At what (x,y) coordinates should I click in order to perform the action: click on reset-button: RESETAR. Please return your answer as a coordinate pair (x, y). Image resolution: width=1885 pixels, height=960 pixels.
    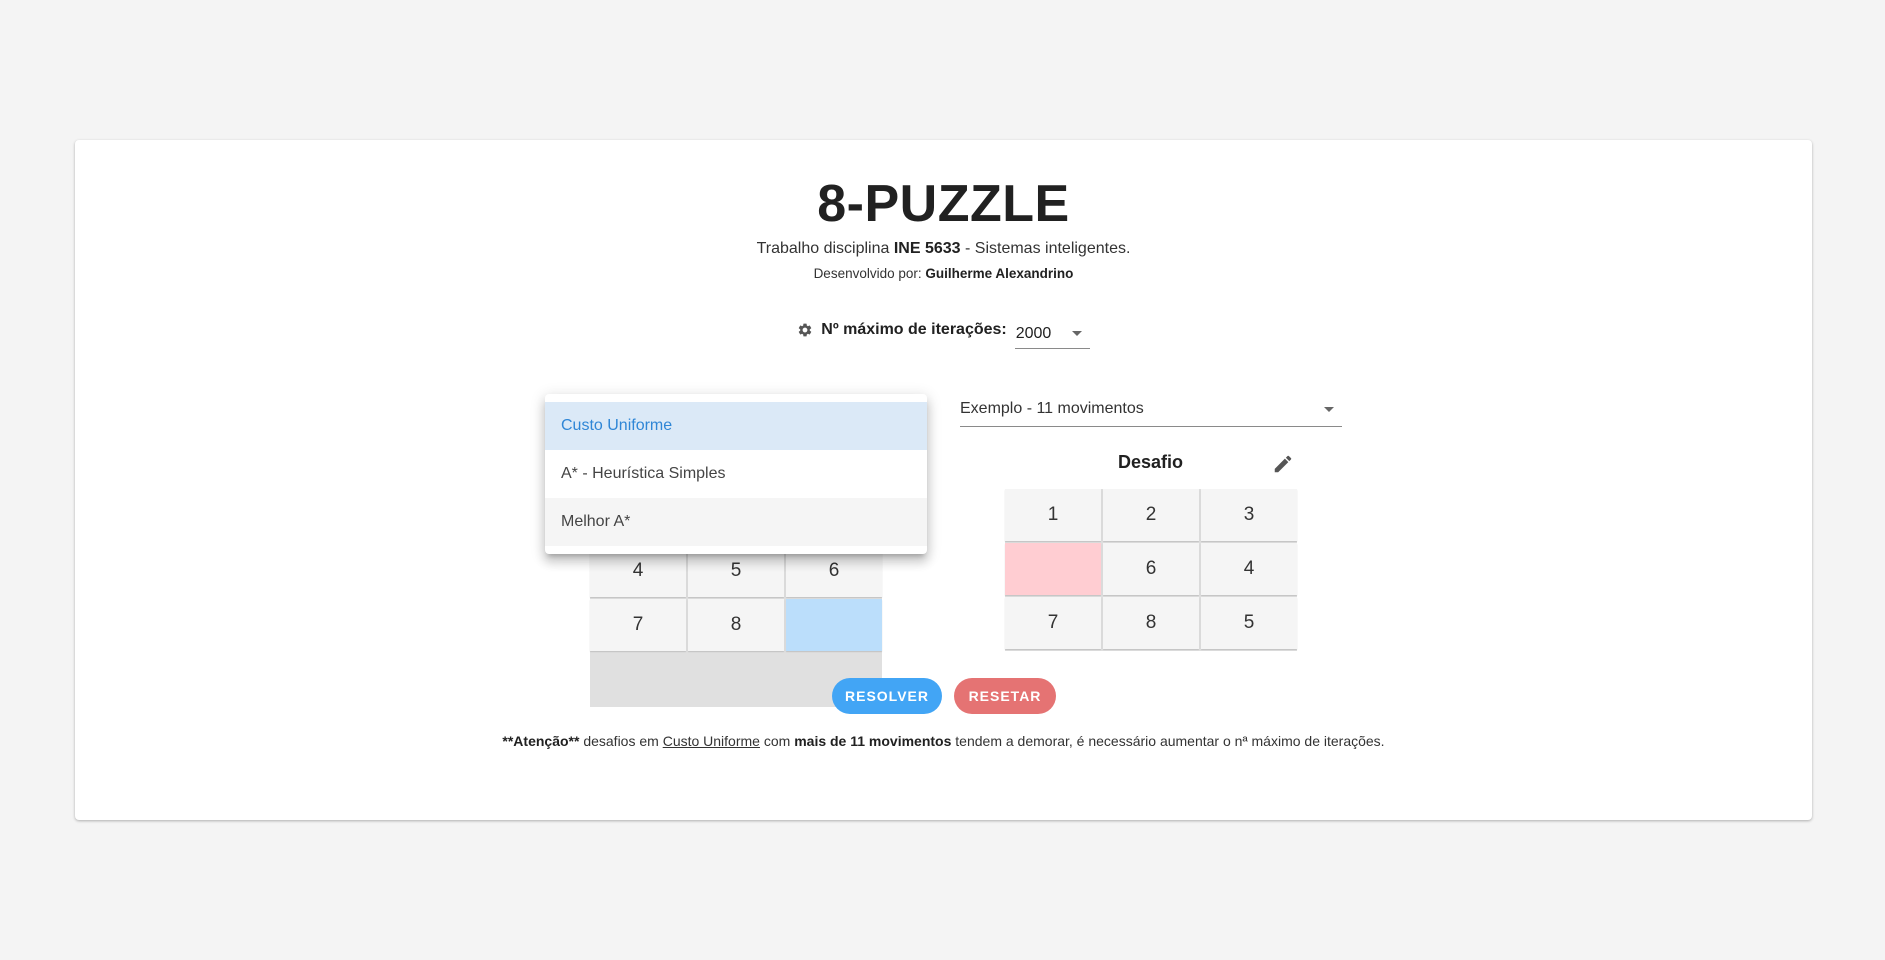
    Looking at the image, I should click on (1005, 696).